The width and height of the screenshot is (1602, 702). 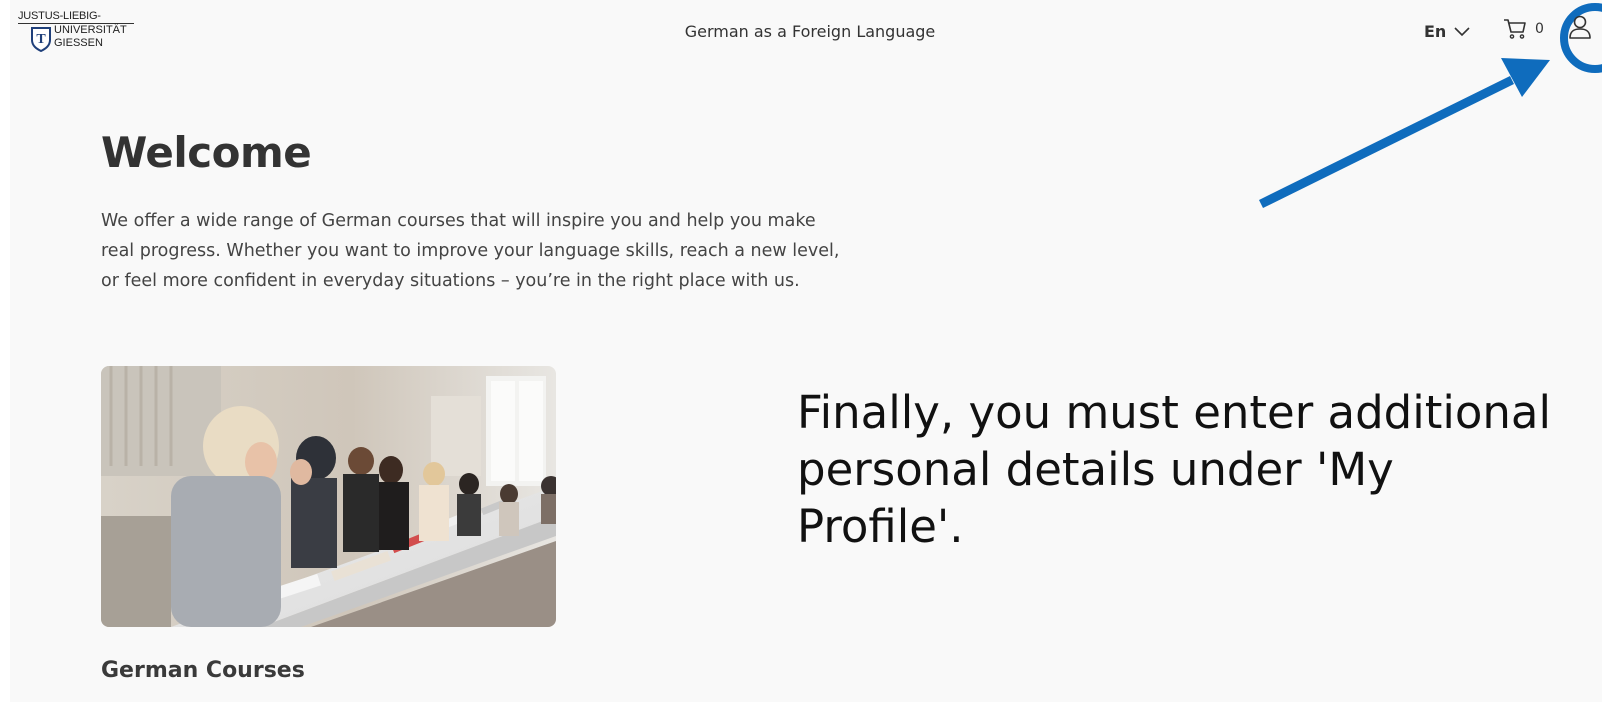 I want to click on logo-line-1: JUSTUS-LIEBIG-, so click(x=59, y=16).